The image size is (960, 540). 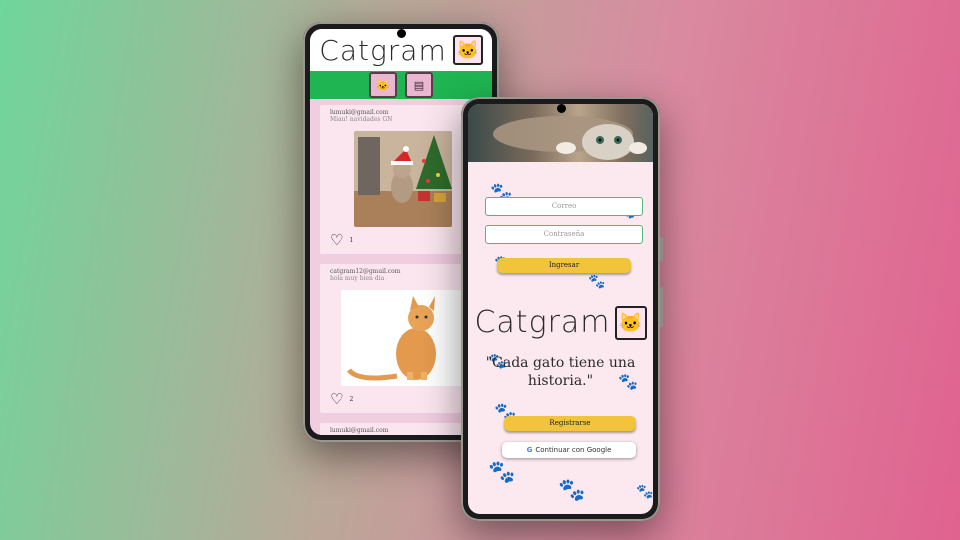 What do you see at coordinates (564, 206) in the screenshot?
I see `email-field: Correo` at bounding box center [564, 206].